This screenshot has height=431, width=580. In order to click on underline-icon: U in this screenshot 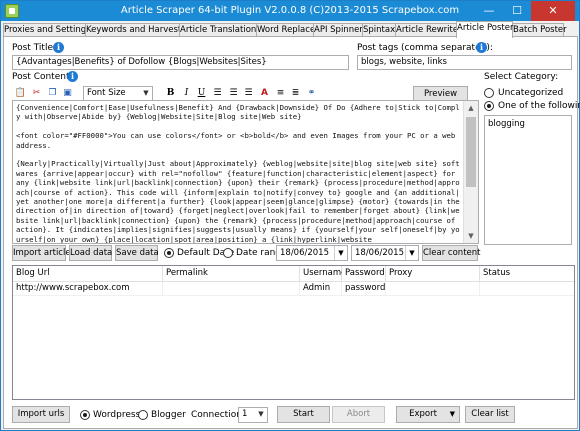, I will do `click(201, 93)`.